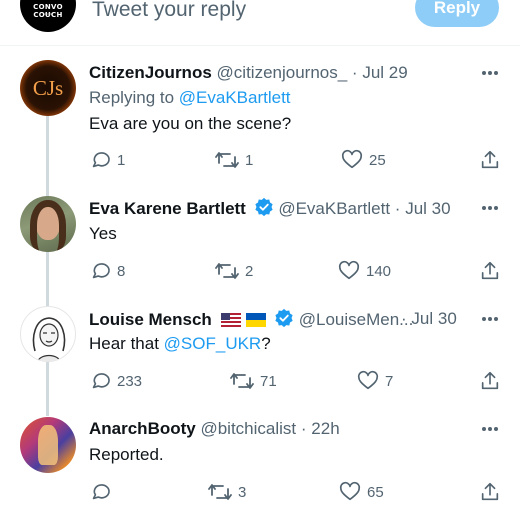  What do you see at coordinates (282, 72) in the screenshot?
I see `user-handle: @citizenjournos_` at bounding box center [282, 72].